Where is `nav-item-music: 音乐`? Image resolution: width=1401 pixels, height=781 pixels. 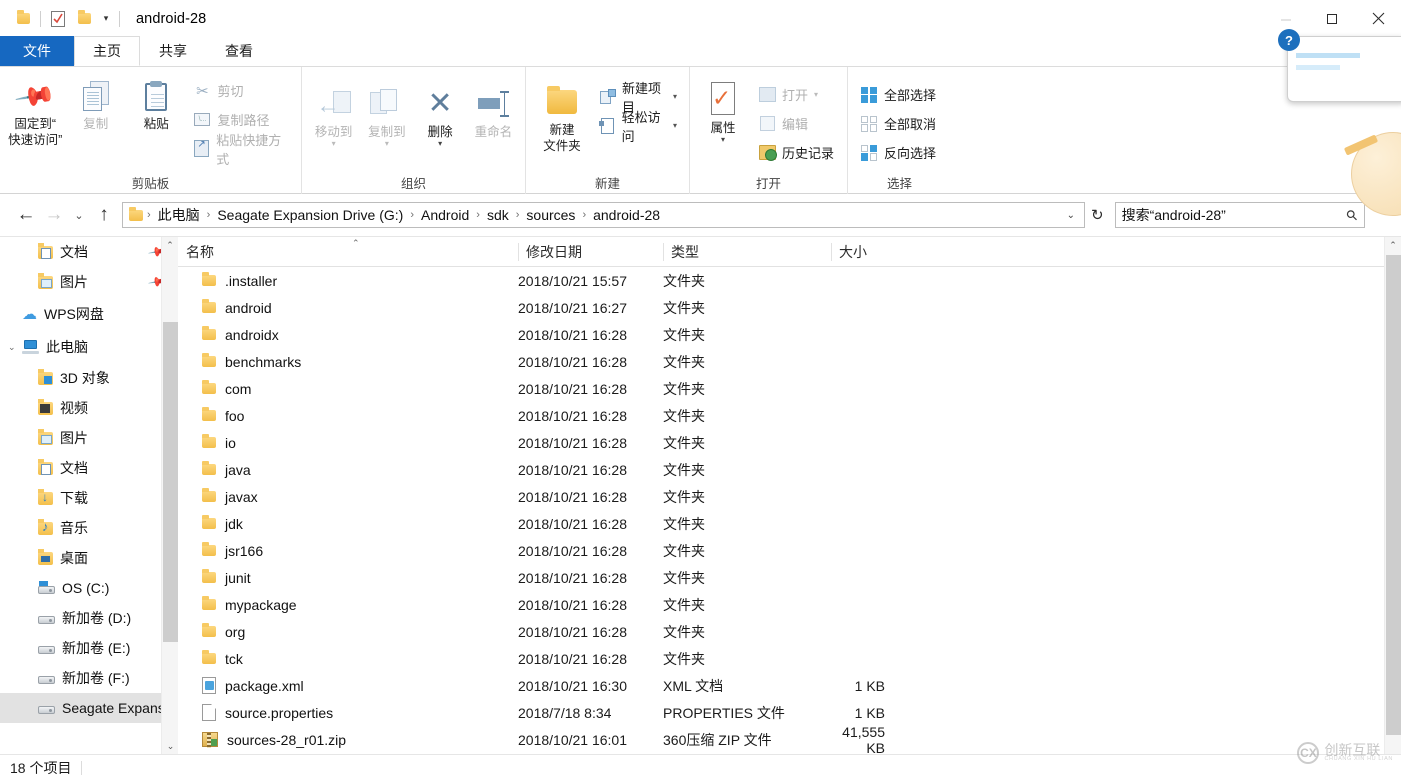 nav-item-music: 音乐 is located at coordinates (89, 528).